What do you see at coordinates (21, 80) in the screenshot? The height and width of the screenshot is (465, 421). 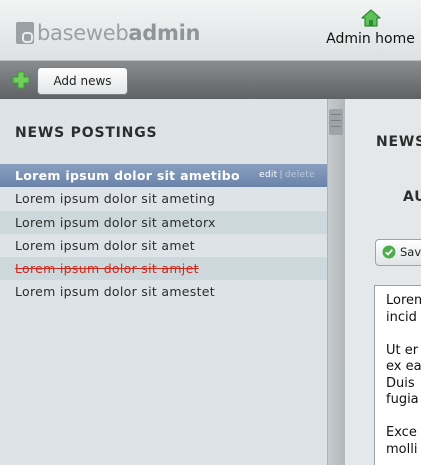 I see `plus-icon` at bounding box center [21, 80].